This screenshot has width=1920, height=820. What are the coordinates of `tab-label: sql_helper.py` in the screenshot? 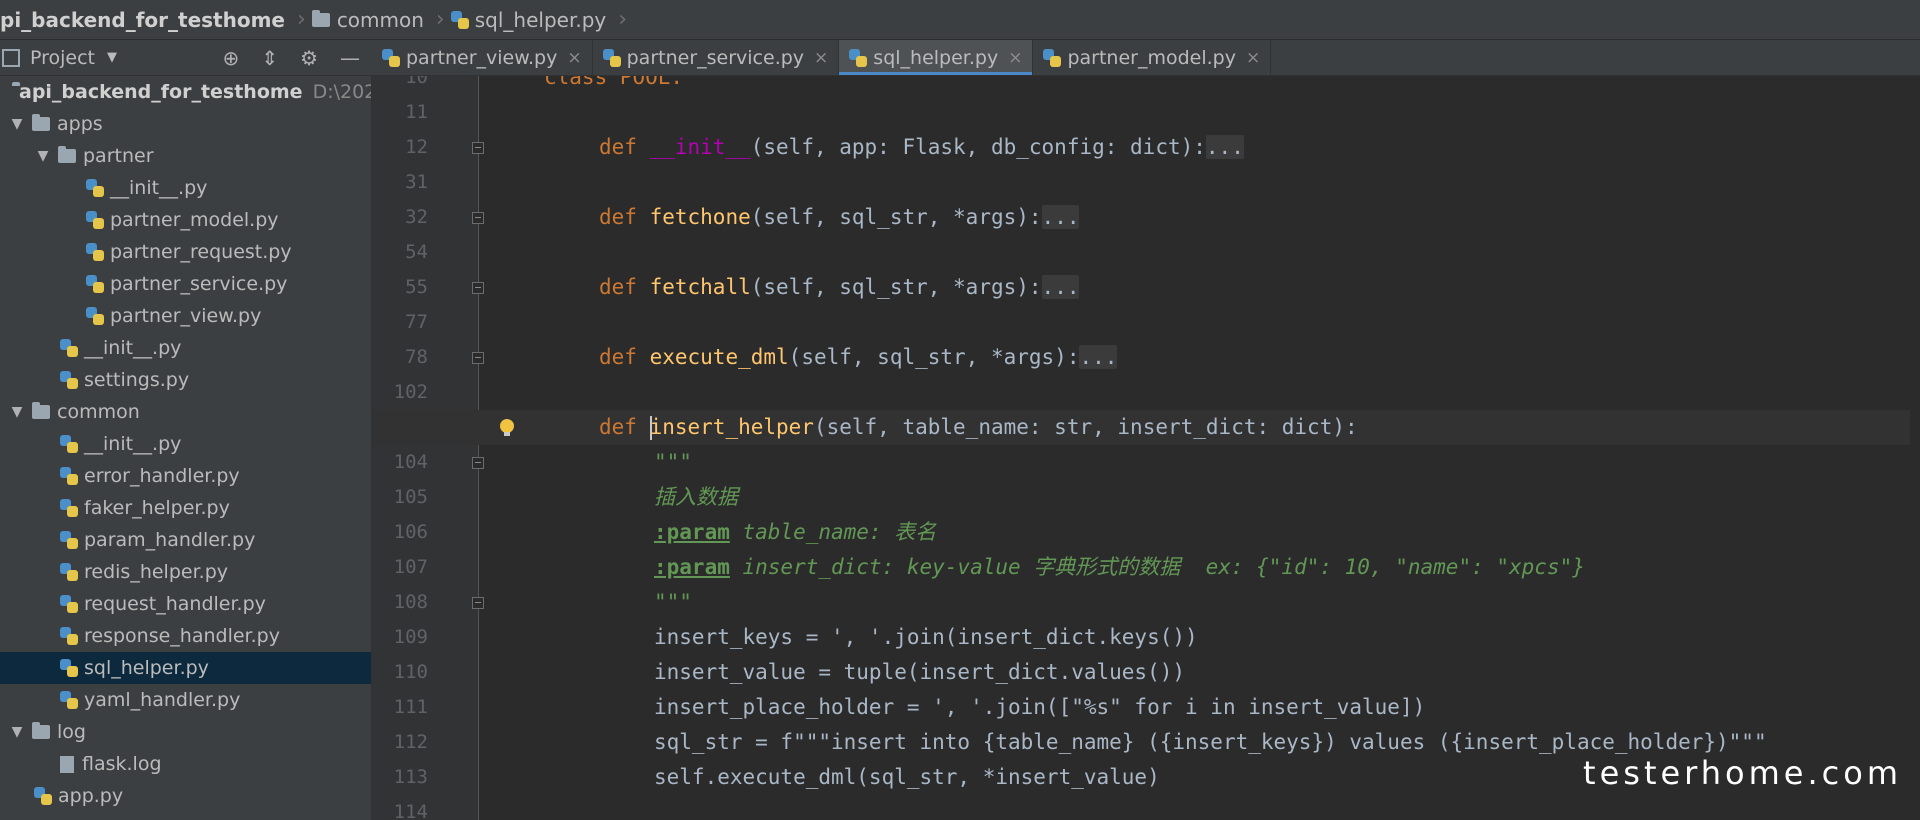 It's located at (936, 57).